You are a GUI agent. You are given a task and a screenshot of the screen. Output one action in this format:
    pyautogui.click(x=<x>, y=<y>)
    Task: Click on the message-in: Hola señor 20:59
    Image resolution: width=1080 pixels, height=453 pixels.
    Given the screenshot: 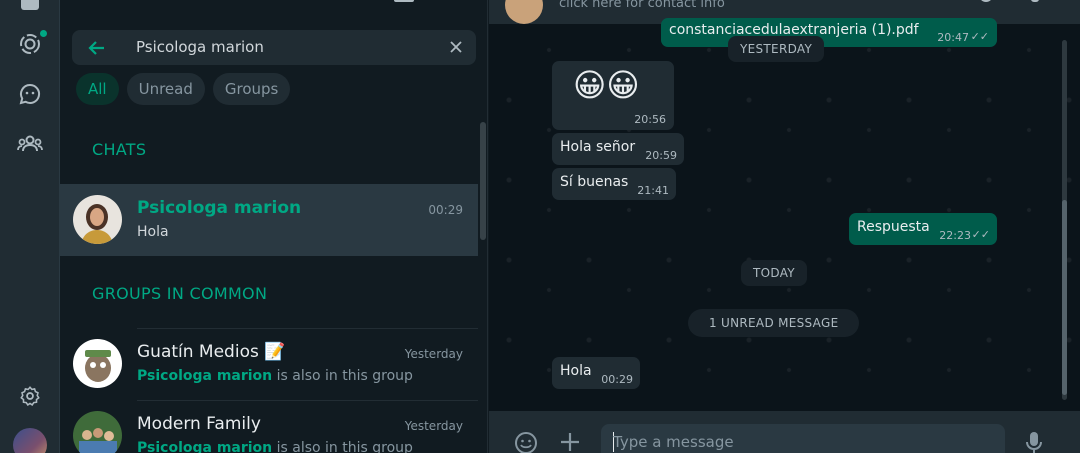 What is the action you would take?
    pyautogui.click(x=618, y=149)
    